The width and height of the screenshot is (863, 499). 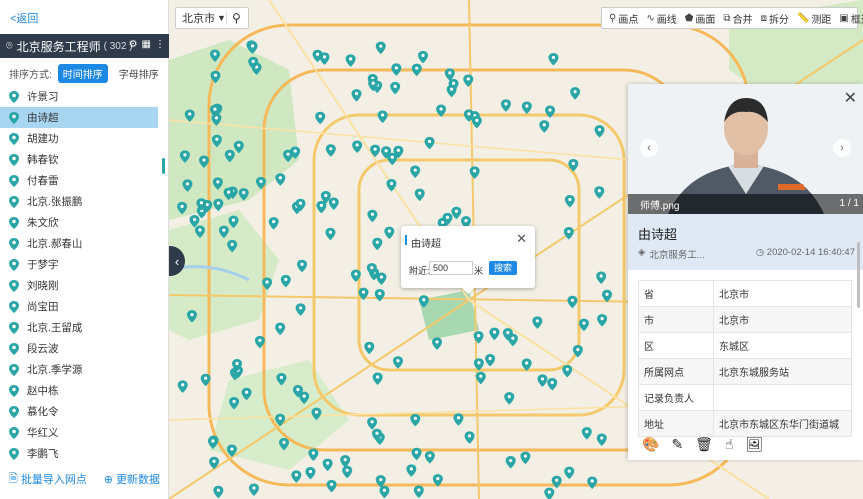 I want to click on list-item: 北京.张振鹏, so click(x=79, y=201).